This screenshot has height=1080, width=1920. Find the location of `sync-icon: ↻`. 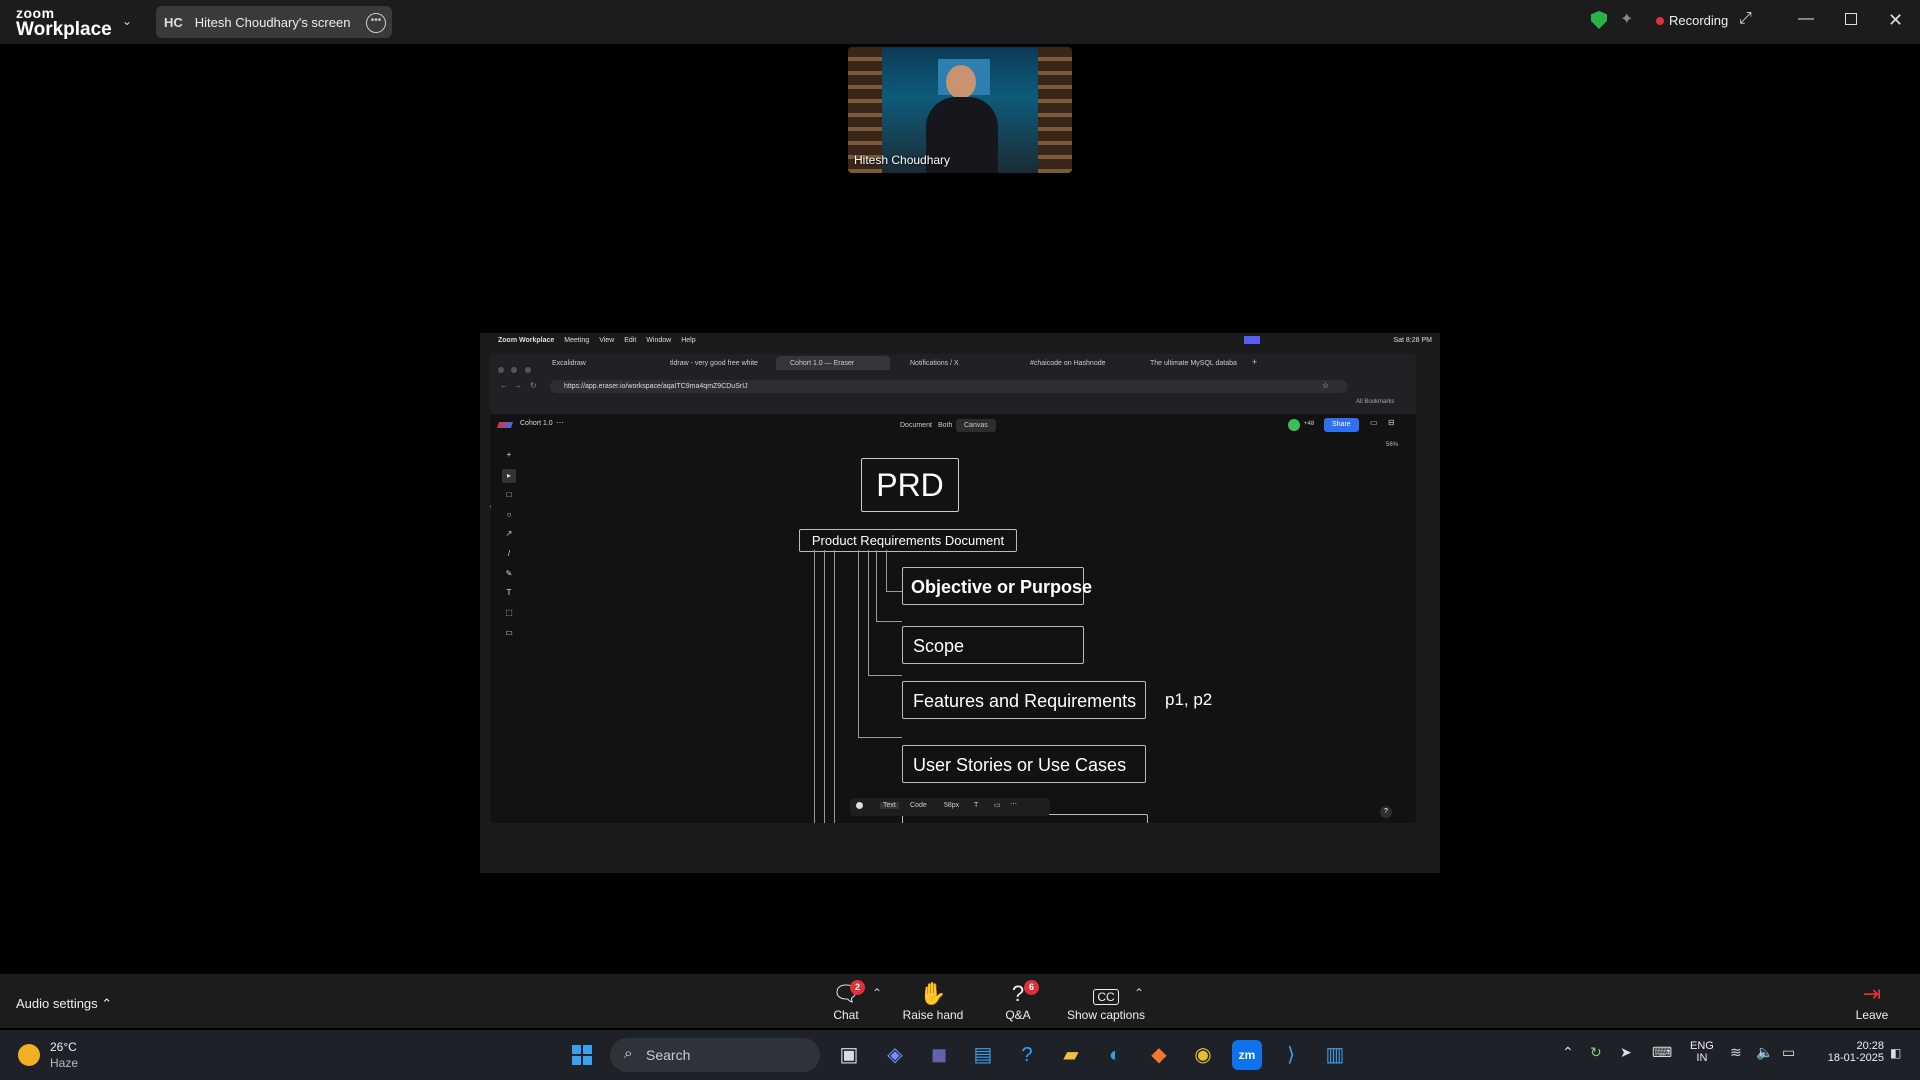

sync-icon: ↻ is located at coordinates (1596, 1052).